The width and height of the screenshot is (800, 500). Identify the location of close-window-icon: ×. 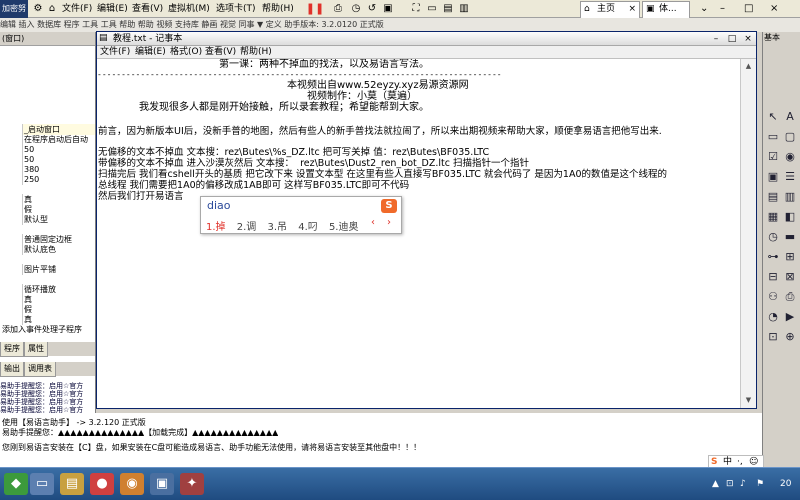
(774, 9).